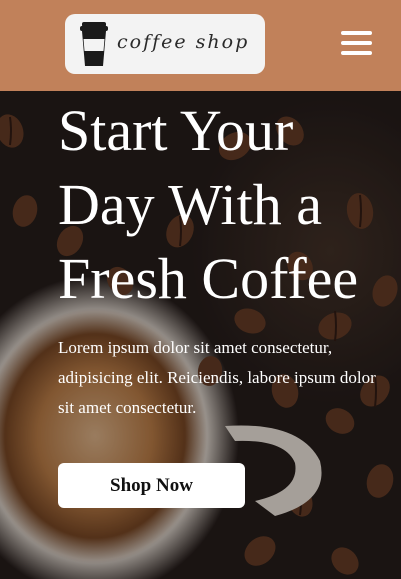 Image resolution: width=401 pixels, height=579 pixels. I want to click on hamburger-menu-icon, so click(356, 43).